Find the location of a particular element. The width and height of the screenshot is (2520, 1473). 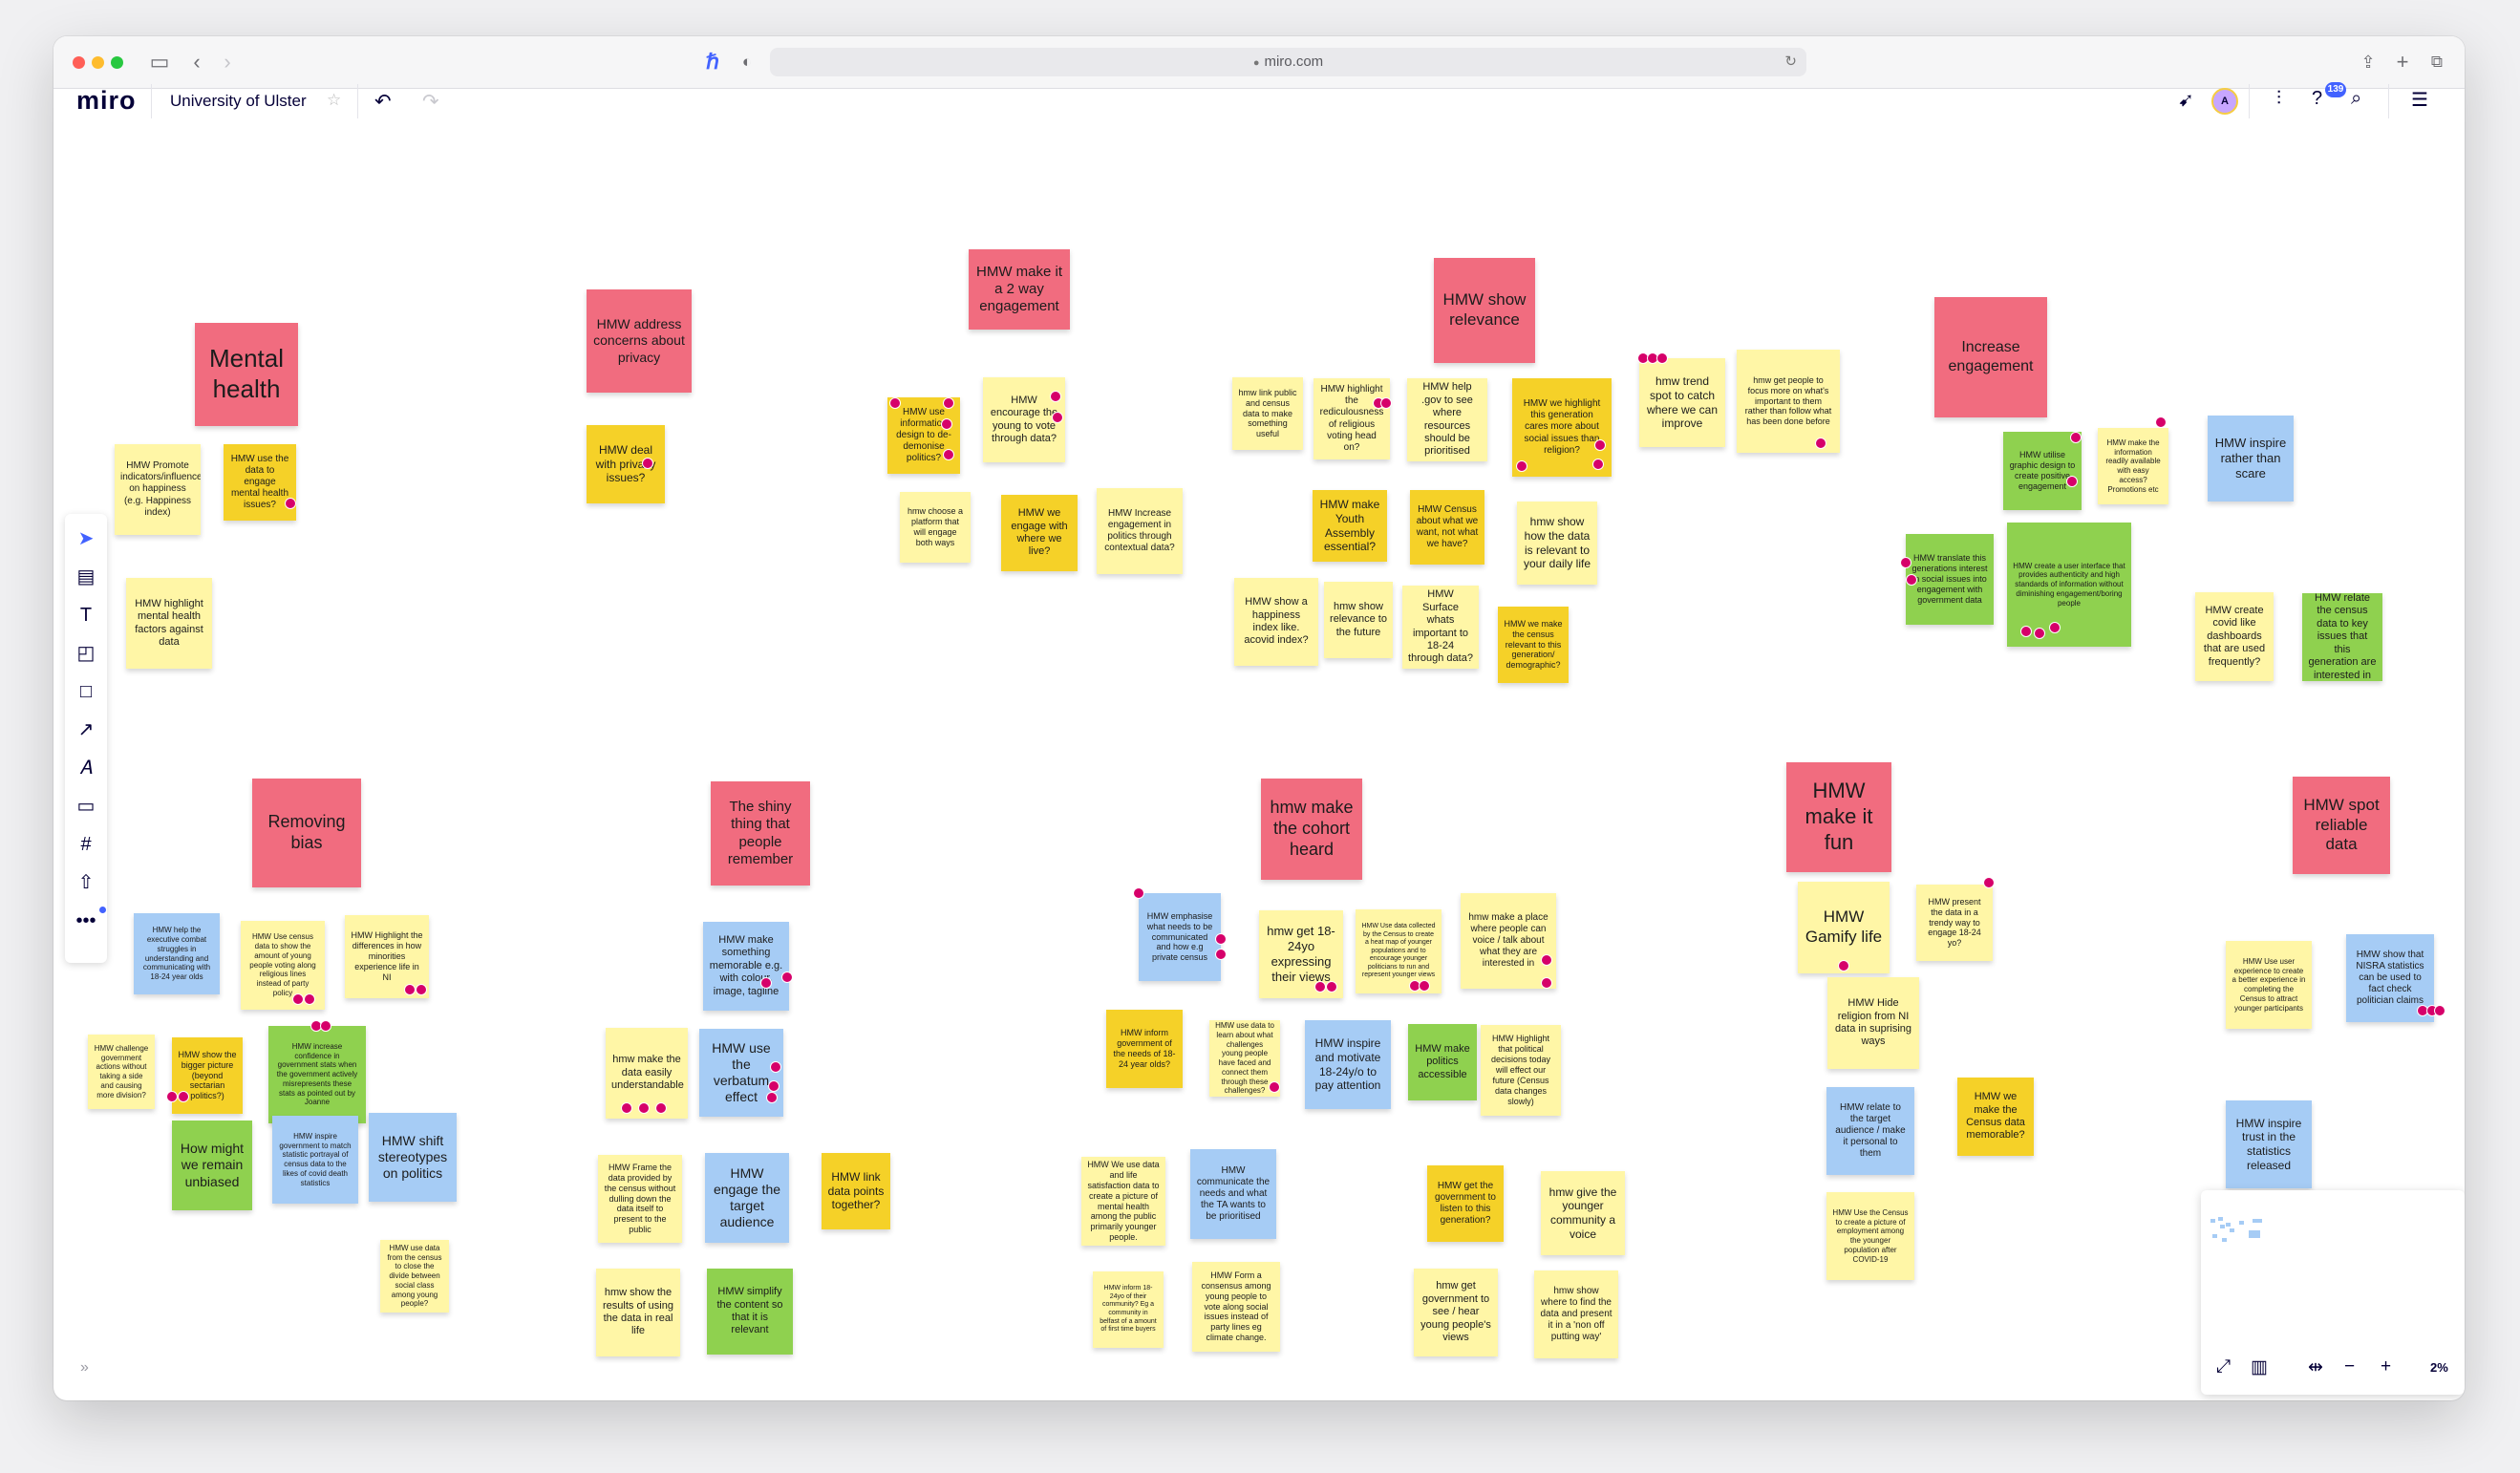

undo-icon: ↶ is located at coordinates (383, 102).